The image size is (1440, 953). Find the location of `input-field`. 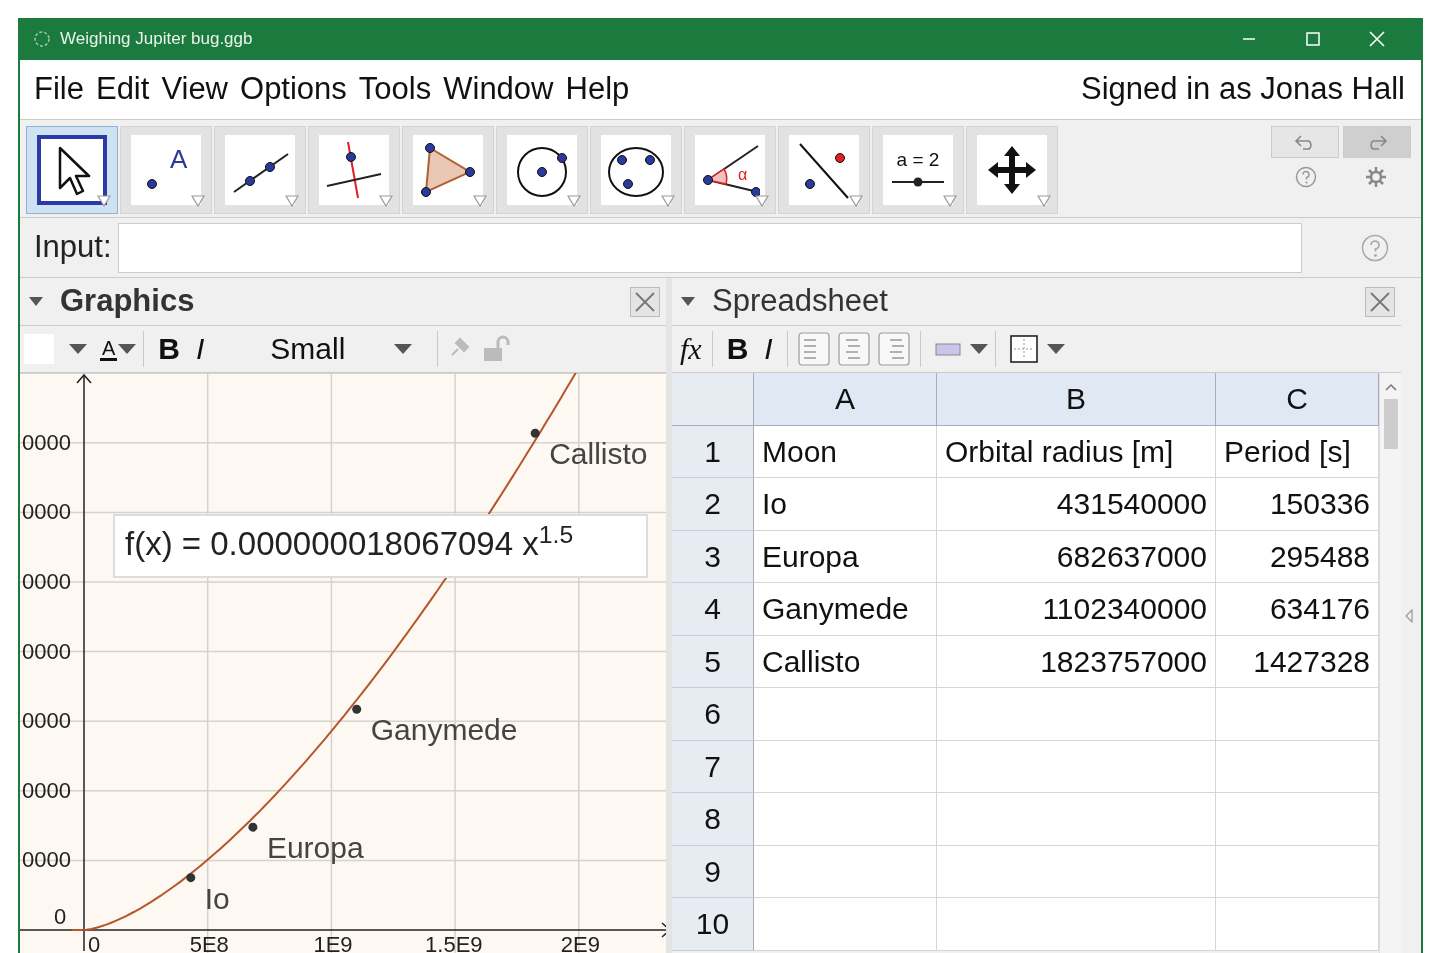

input-field is located at coordinates (709, 247).